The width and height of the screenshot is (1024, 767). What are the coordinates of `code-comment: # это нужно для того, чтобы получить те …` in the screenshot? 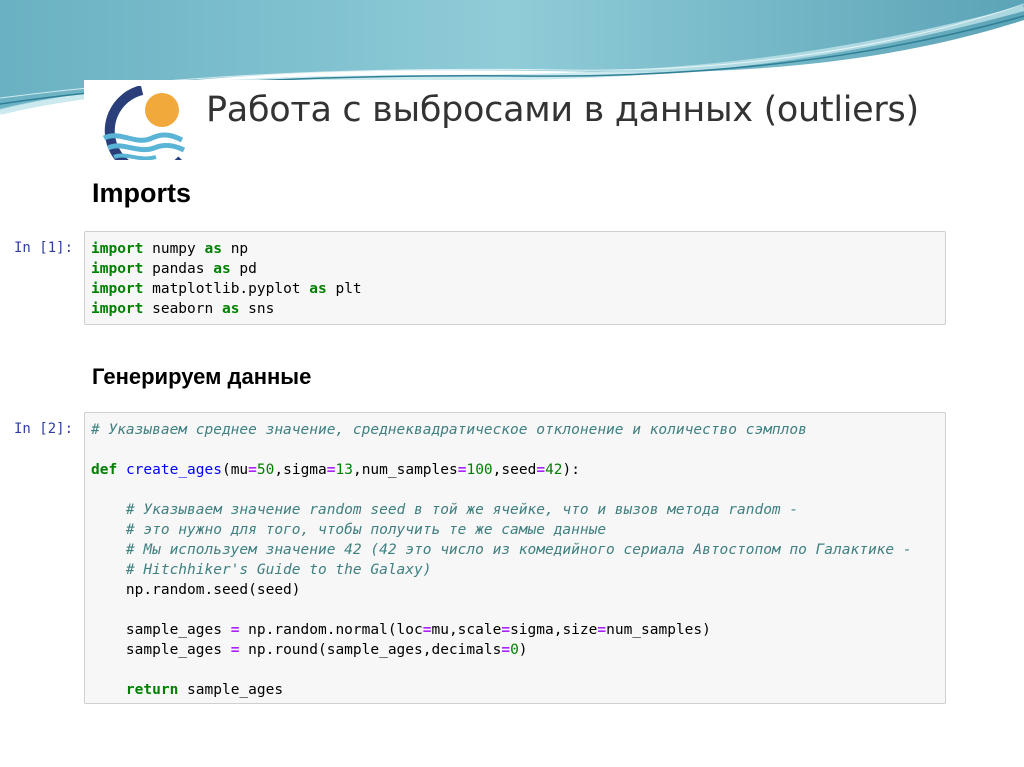 It's located at (366, 530).